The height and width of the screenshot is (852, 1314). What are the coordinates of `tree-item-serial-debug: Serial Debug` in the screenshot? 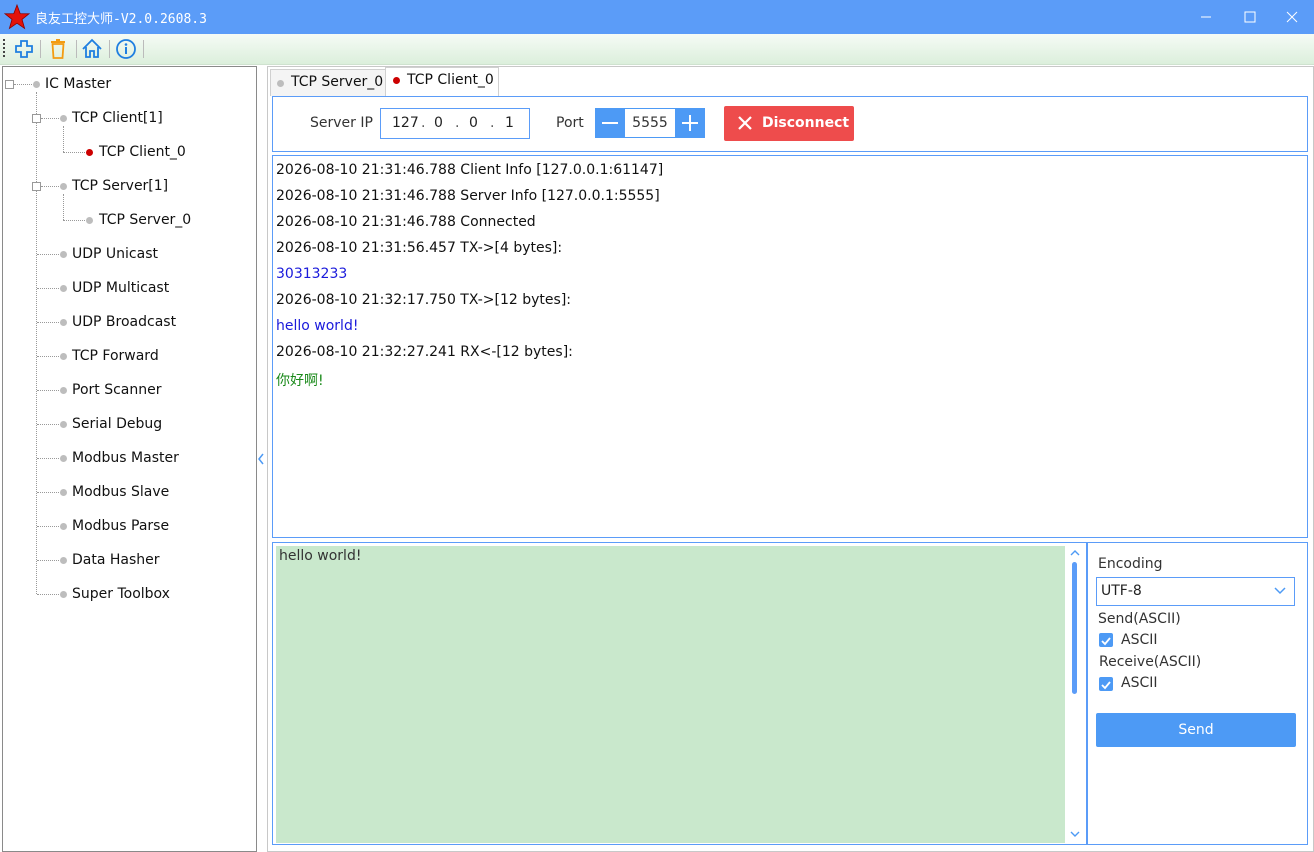 It's located at (117, 424).